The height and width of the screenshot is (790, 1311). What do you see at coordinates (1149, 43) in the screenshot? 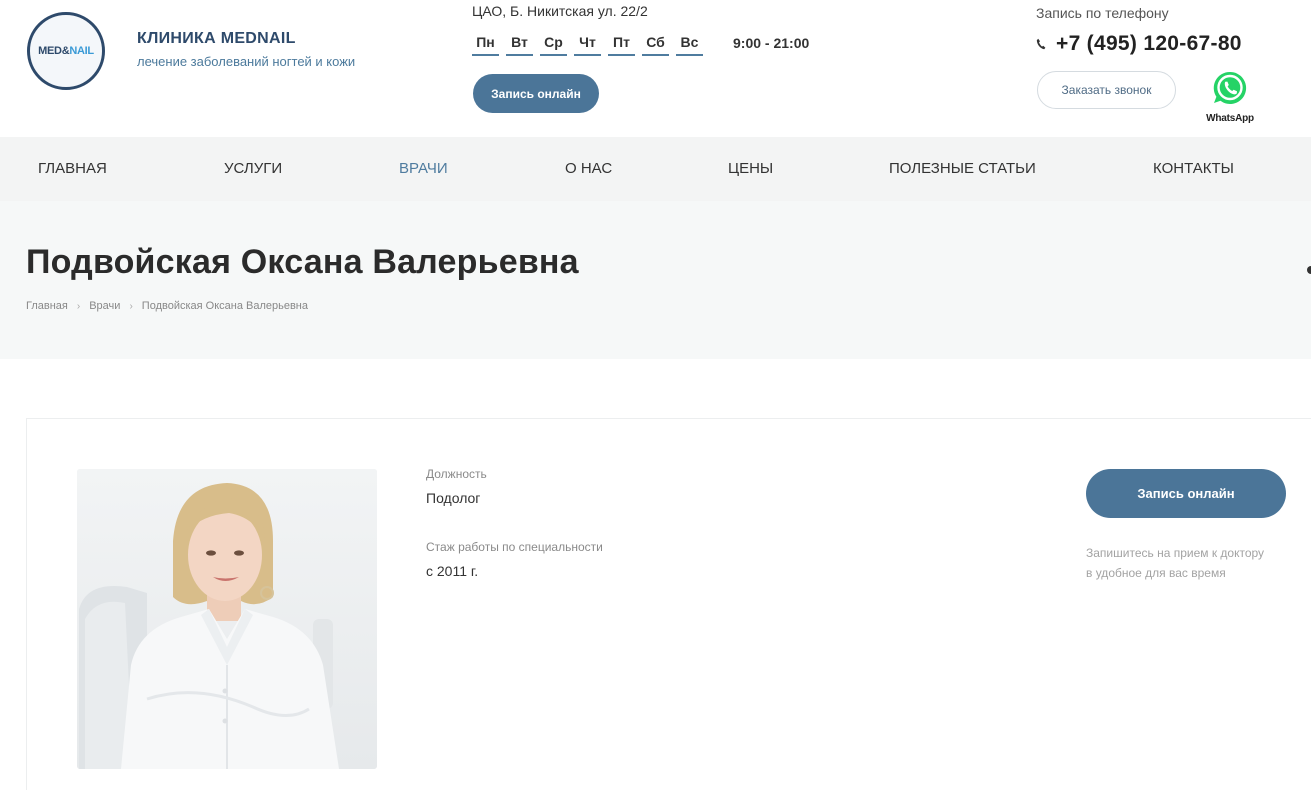
I see `phone-number: +7 (495) 120-67-80` at bounding box center [1149, 43].